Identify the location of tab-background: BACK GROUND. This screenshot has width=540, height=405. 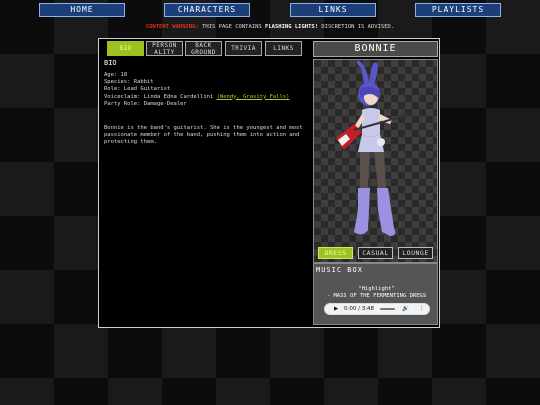
(203, 48).